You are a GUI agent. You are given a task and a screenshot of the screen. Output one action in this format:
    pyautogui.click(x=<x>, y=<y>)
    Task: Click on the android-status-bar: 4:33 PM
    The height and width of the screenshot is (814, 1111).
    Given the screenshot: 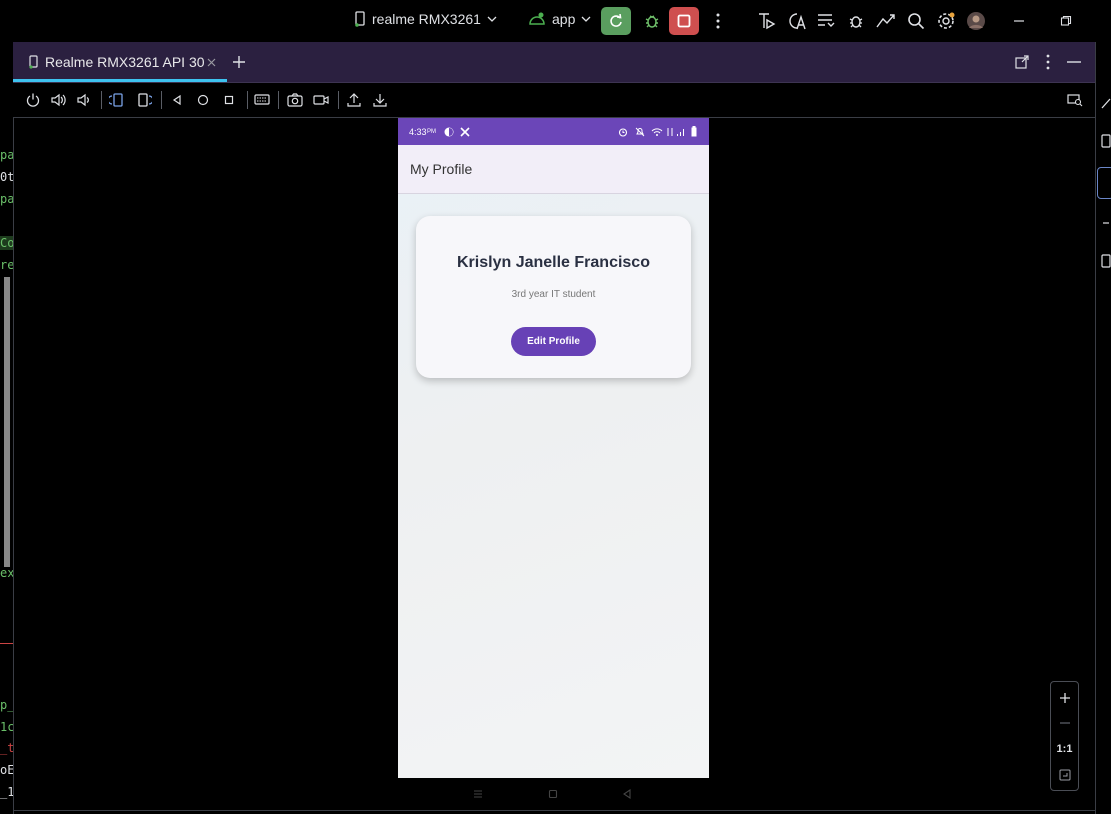 What is the action you would take?
    pyautogui.click(x=553, y=131)
    